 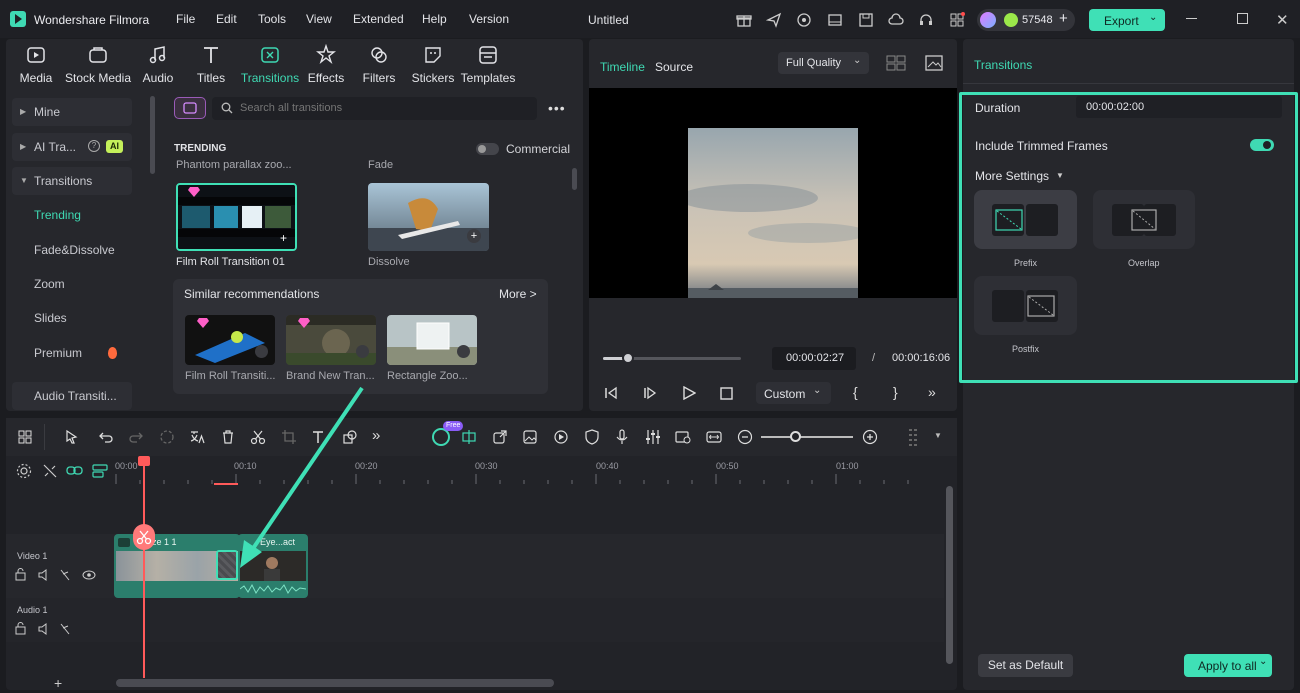 What do you see at coordinates (350, 437) in the screenshot?
I see `shape-tool-icon` at bounding box center [350, 437].